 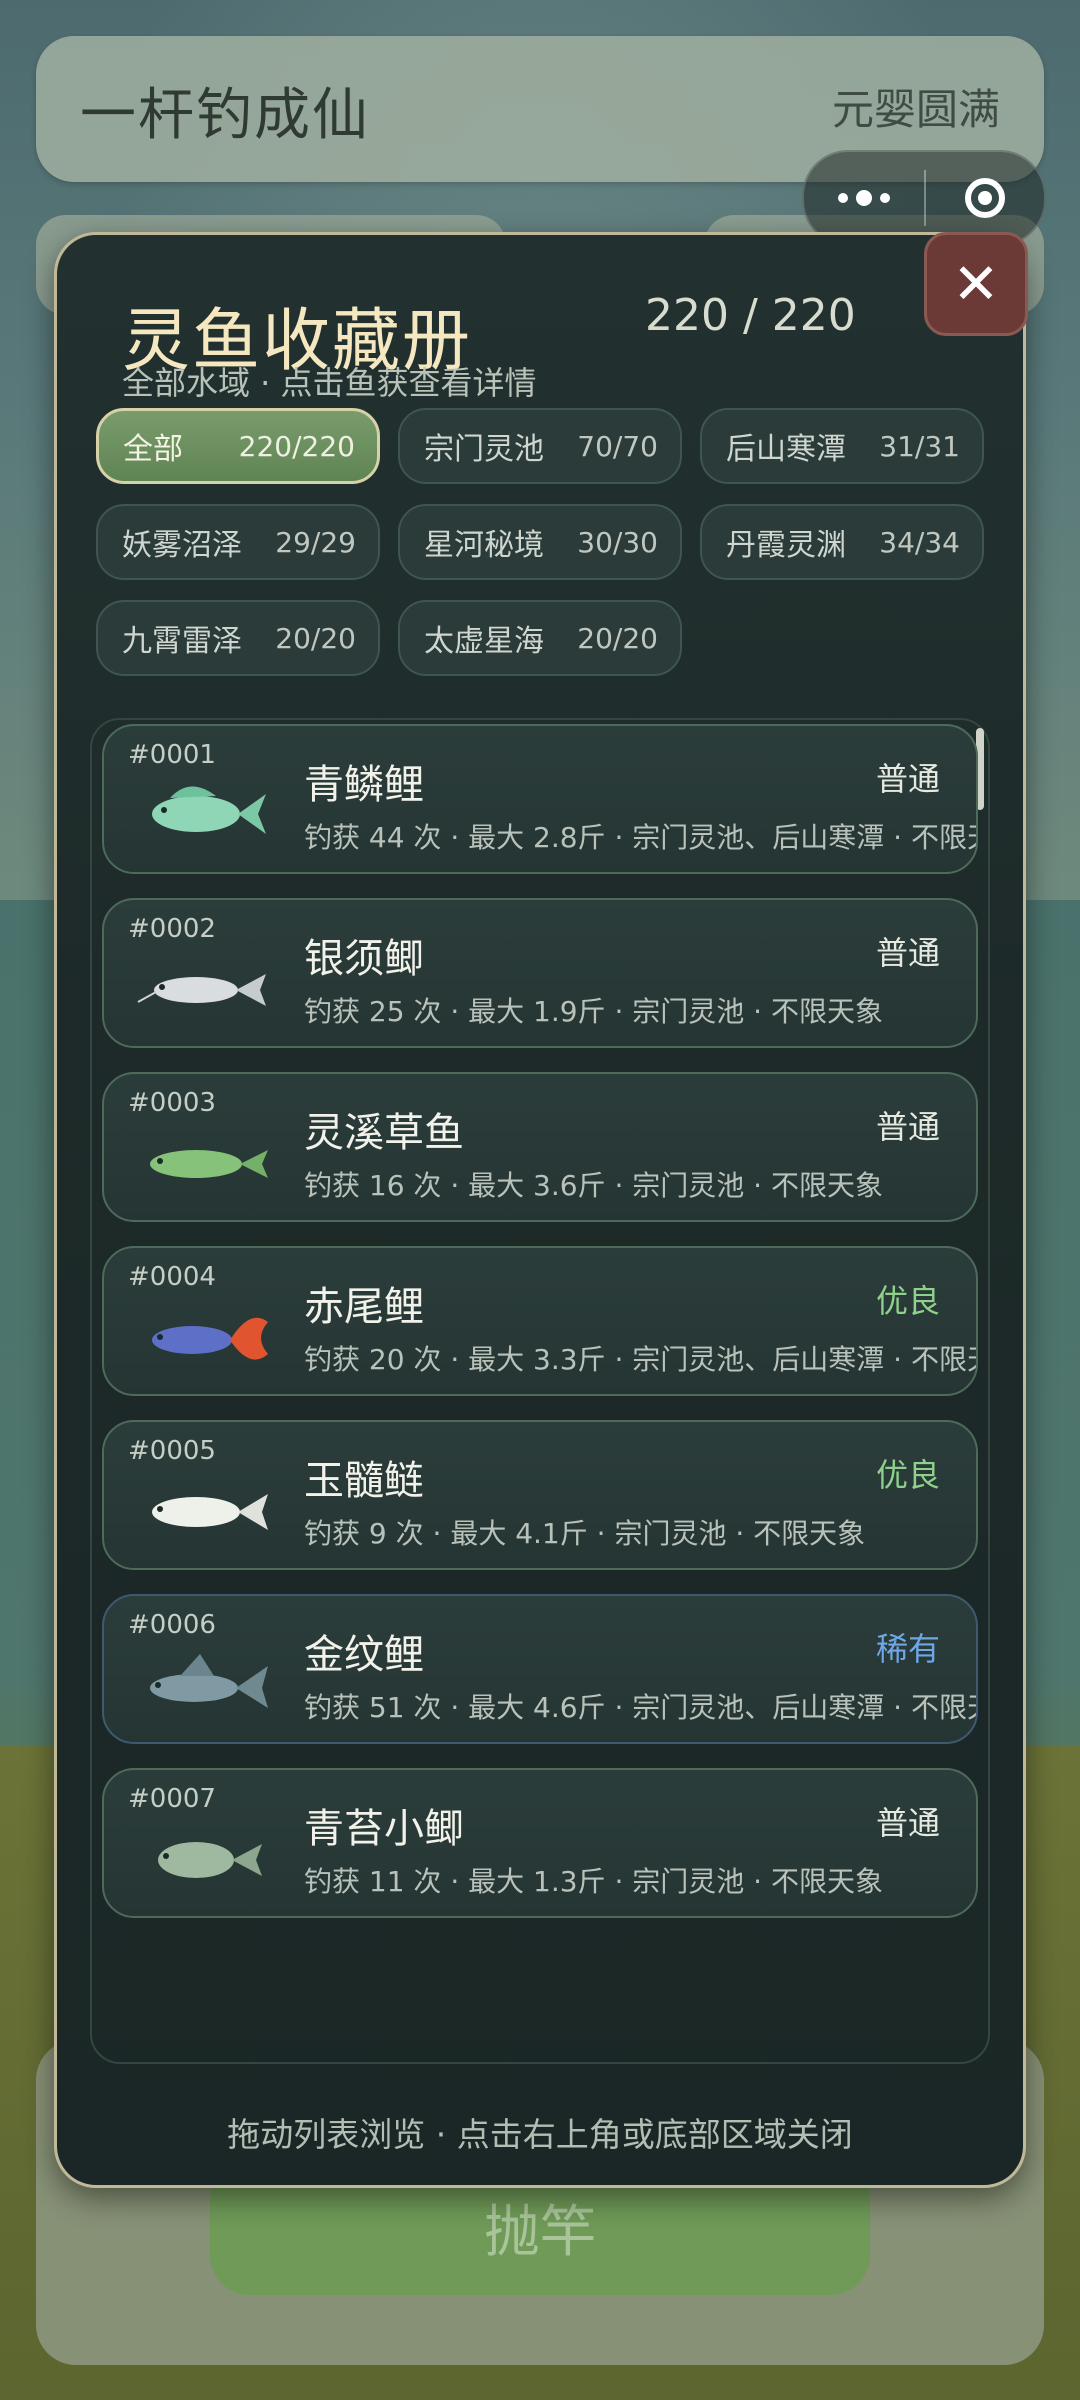 What do you see at coordinates (364, 785) in the screenshot?
I see `fish-name: 青鳞鲤` at bounding box center [364, 785].